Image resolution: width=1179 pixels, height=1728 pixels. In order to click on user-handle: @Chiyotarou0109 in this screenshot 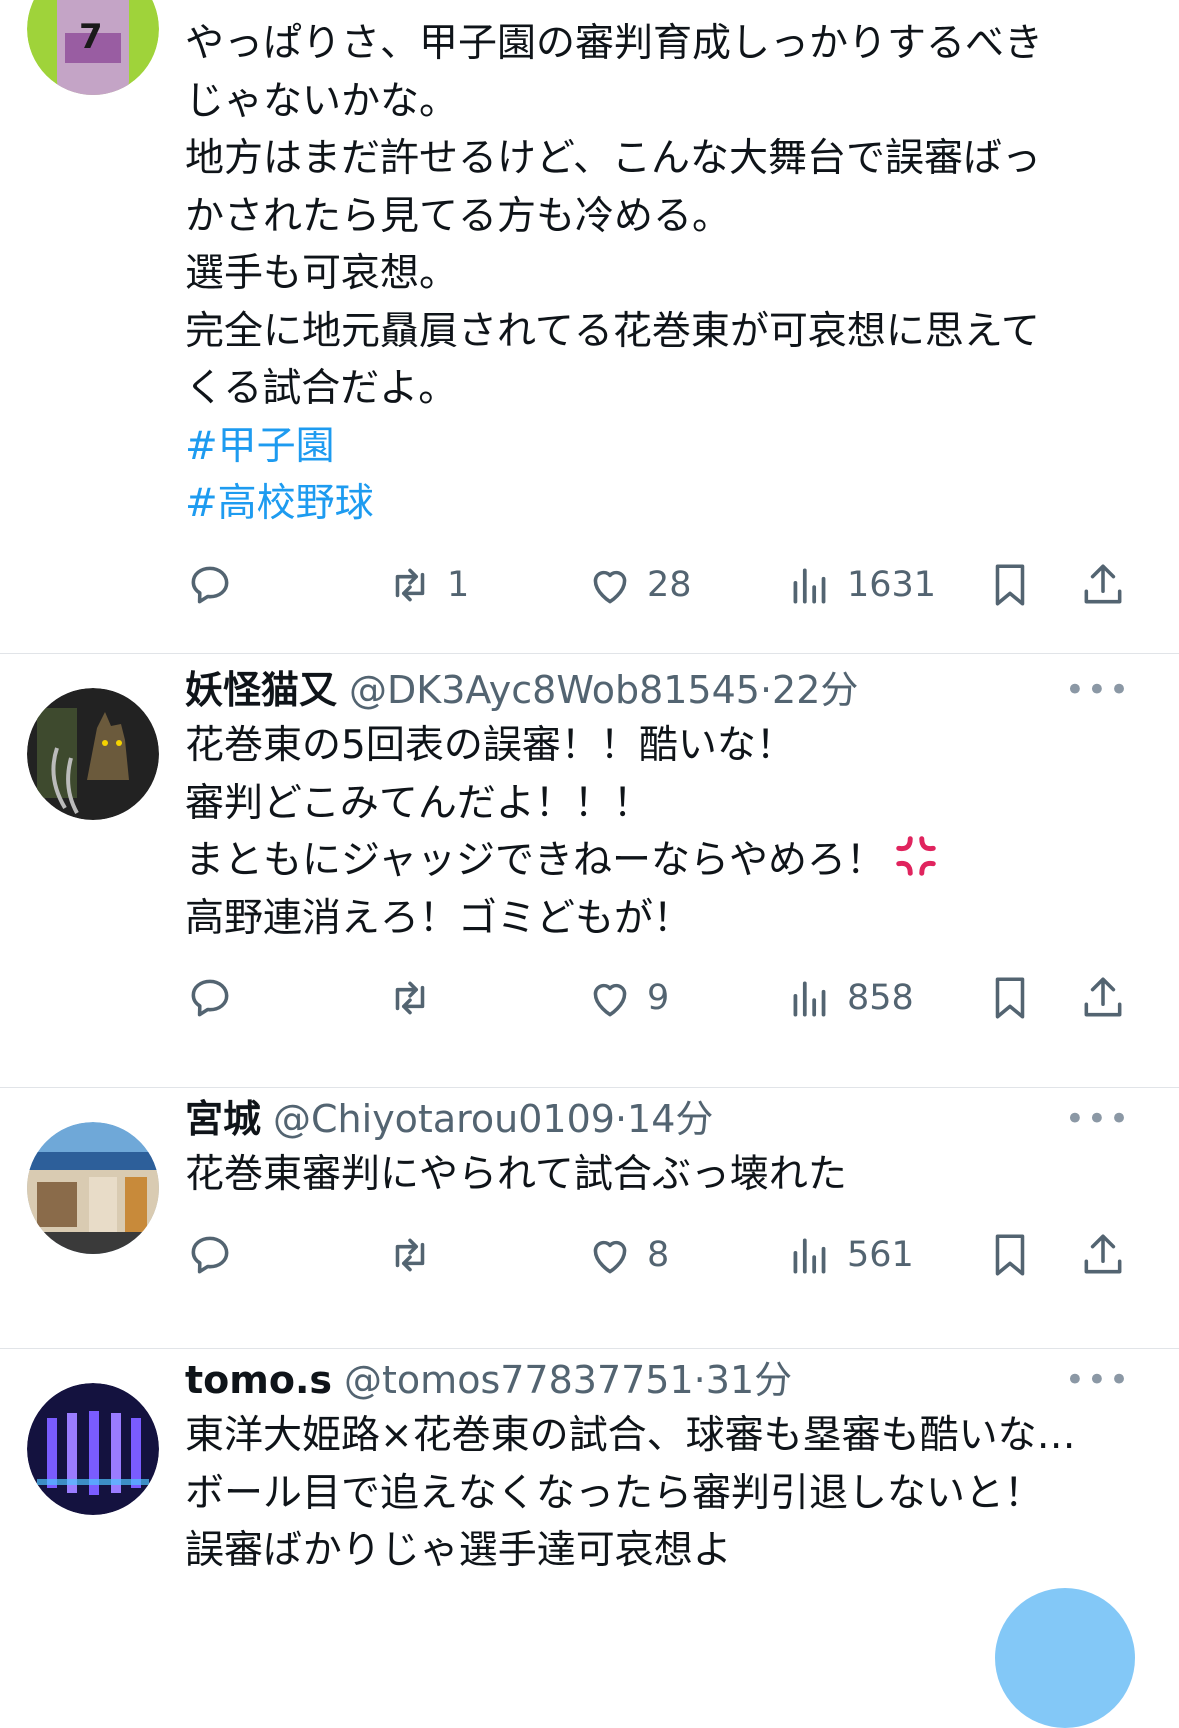, I will do `click(444, 1119)`.